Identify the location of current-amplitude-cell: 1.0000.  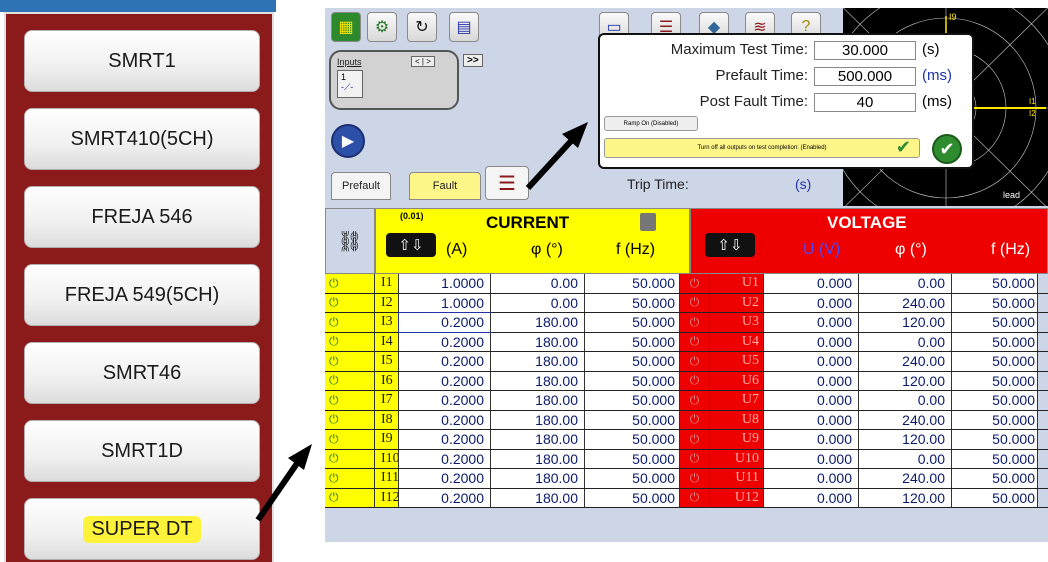
(445, 283).